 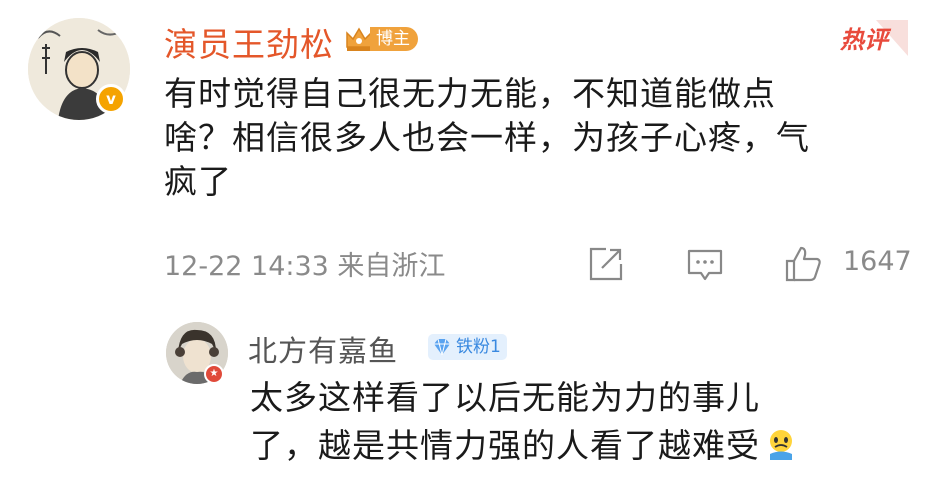 What do you see at coordinates (505, 445) in the screenshot?
I see `reply-line: 了，越是共情力强的人看了越难受` at bounding box center [505, 445].